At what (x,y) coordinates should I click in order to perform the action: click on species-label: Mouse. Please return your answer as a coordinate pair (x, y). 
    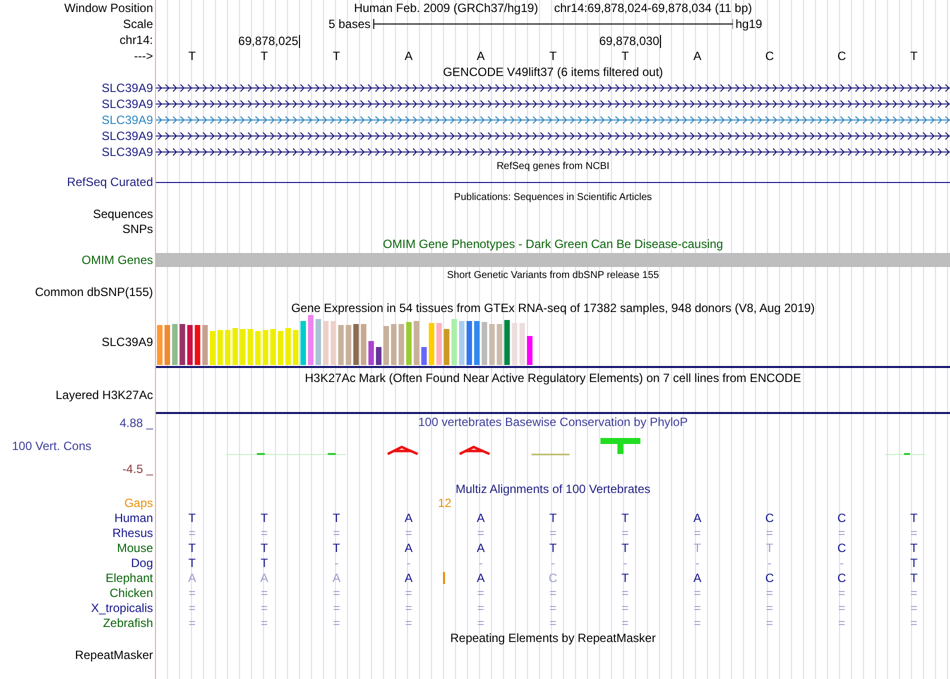
    Looking at the image, I should click on (134, 547).